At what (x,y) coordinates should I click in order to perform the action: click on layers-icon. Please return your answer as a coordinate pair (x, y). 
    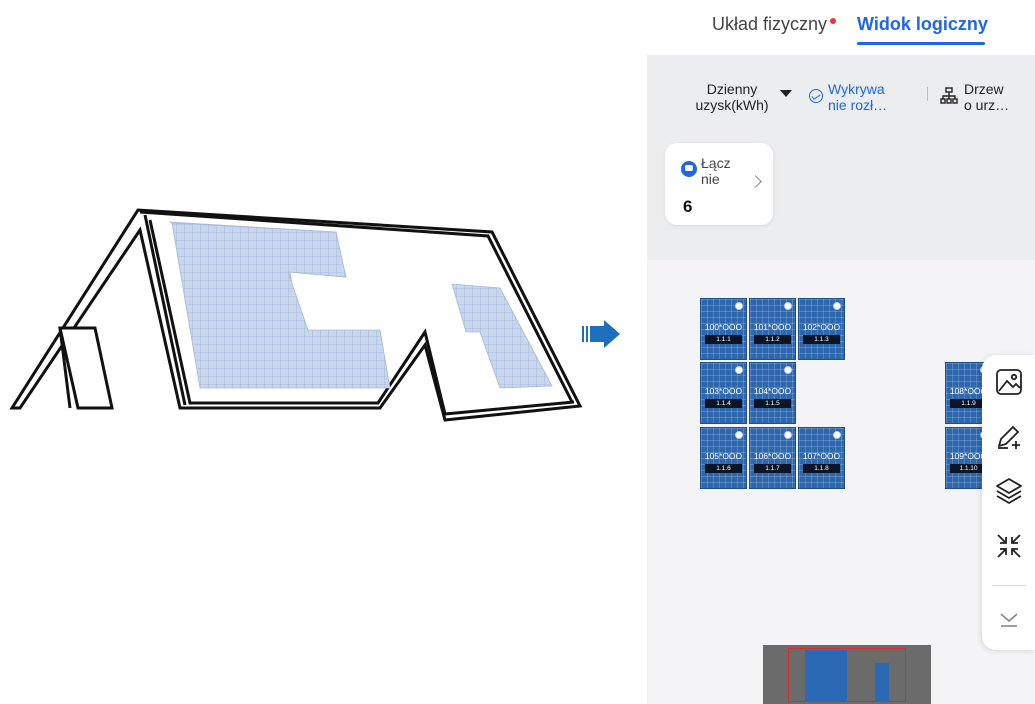
    Looking at the image, I should click on (1009, 491).